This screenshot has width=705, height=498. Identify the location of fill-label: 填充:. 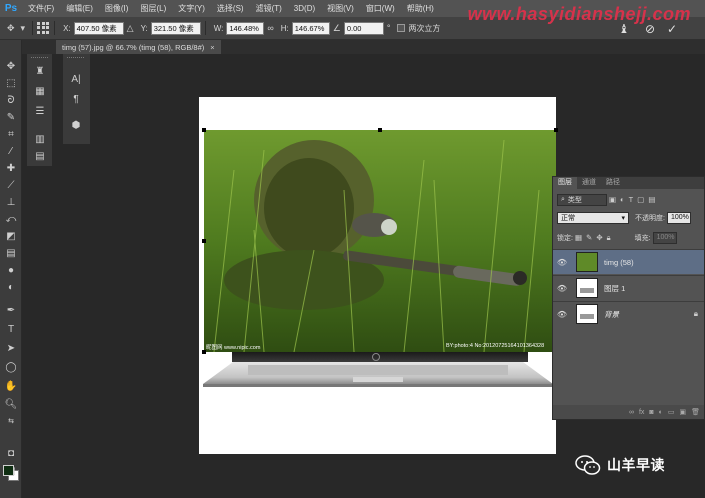
(642, 238).